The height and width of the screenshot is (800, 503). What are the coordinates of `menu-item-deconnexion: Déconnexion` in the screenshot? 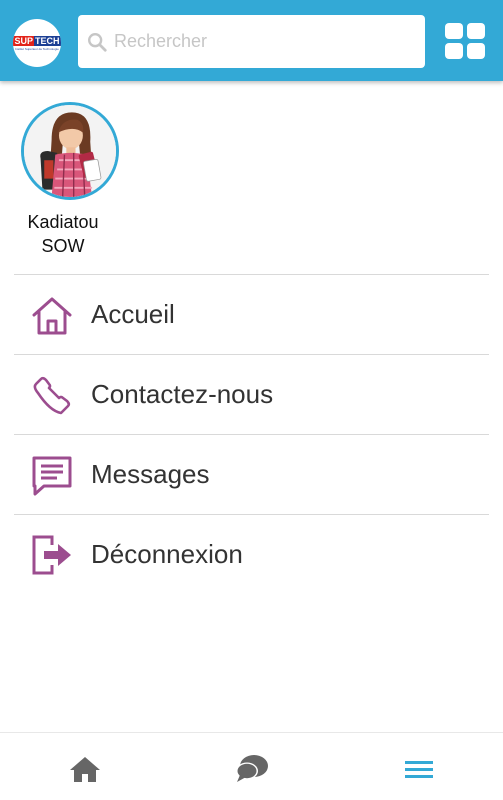 It's located at (251, 554).